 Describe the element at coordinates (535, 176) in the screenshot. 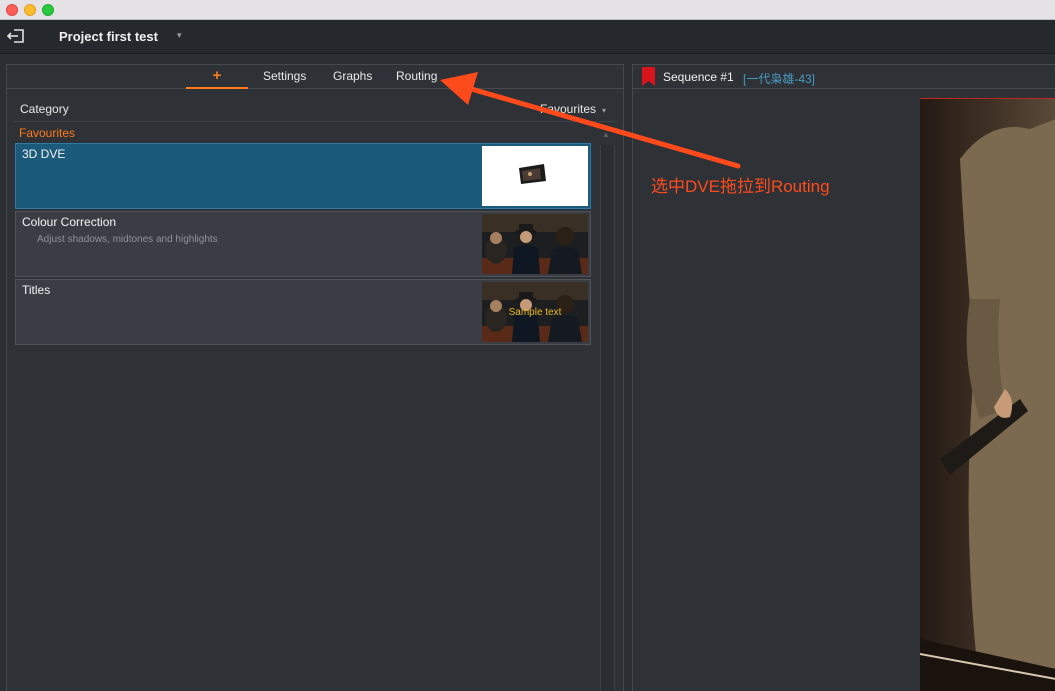

I see `effect-thumbnail-3d-dve` at that location.